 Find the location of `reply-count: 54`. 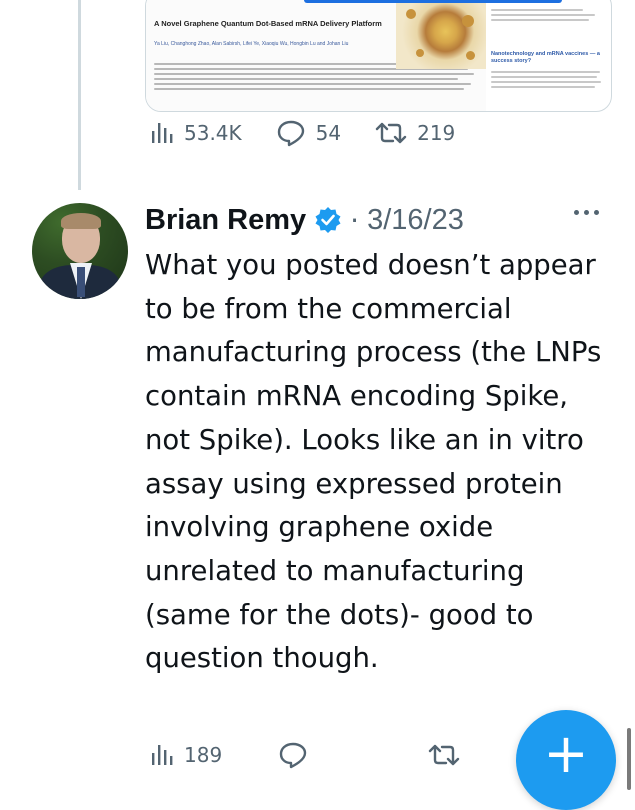

reply-count: 54 is located at coordinates (328, 133).